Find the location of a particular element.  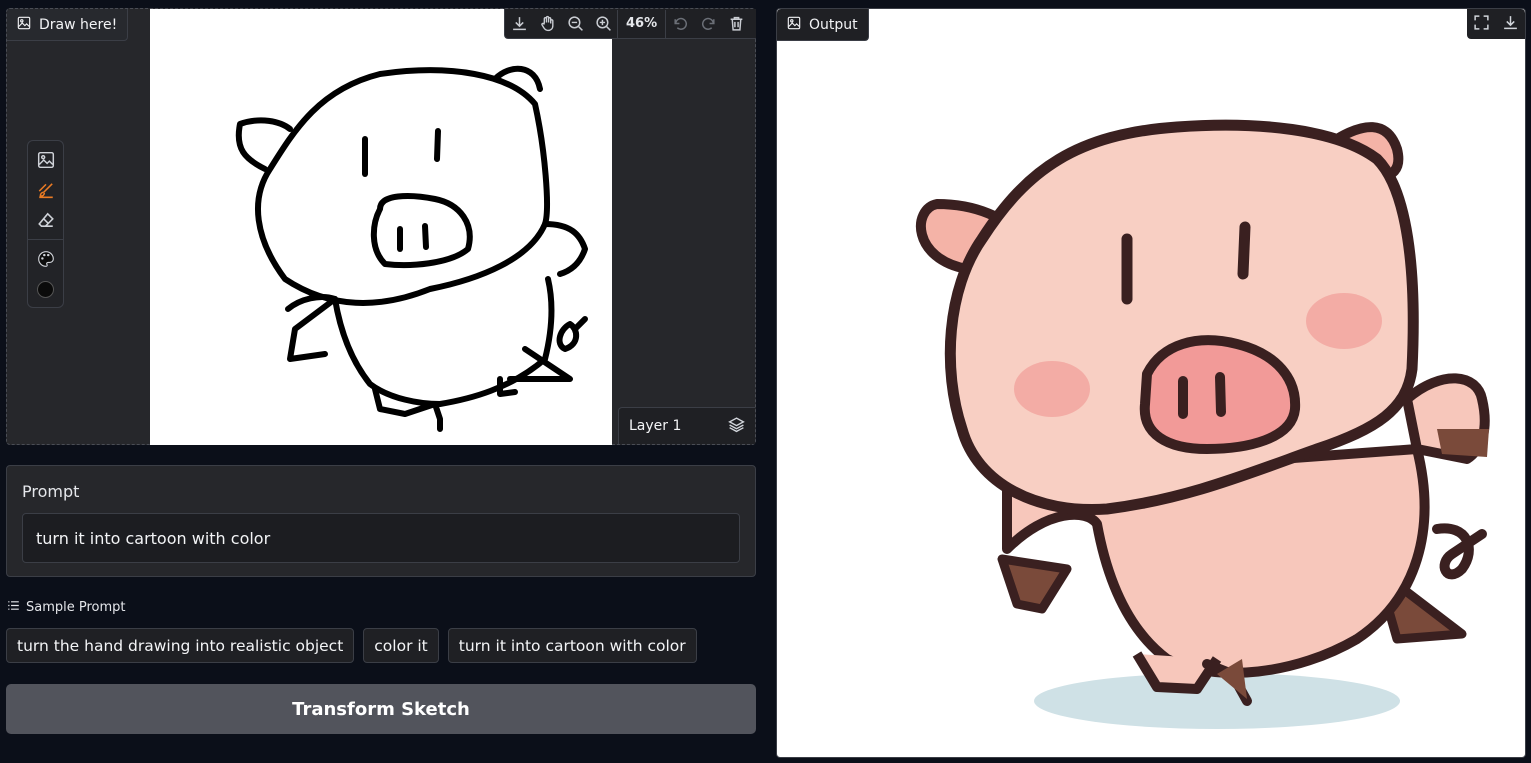

sample-prompt-header: Sample Prompt is located at coordinates (66, 607).